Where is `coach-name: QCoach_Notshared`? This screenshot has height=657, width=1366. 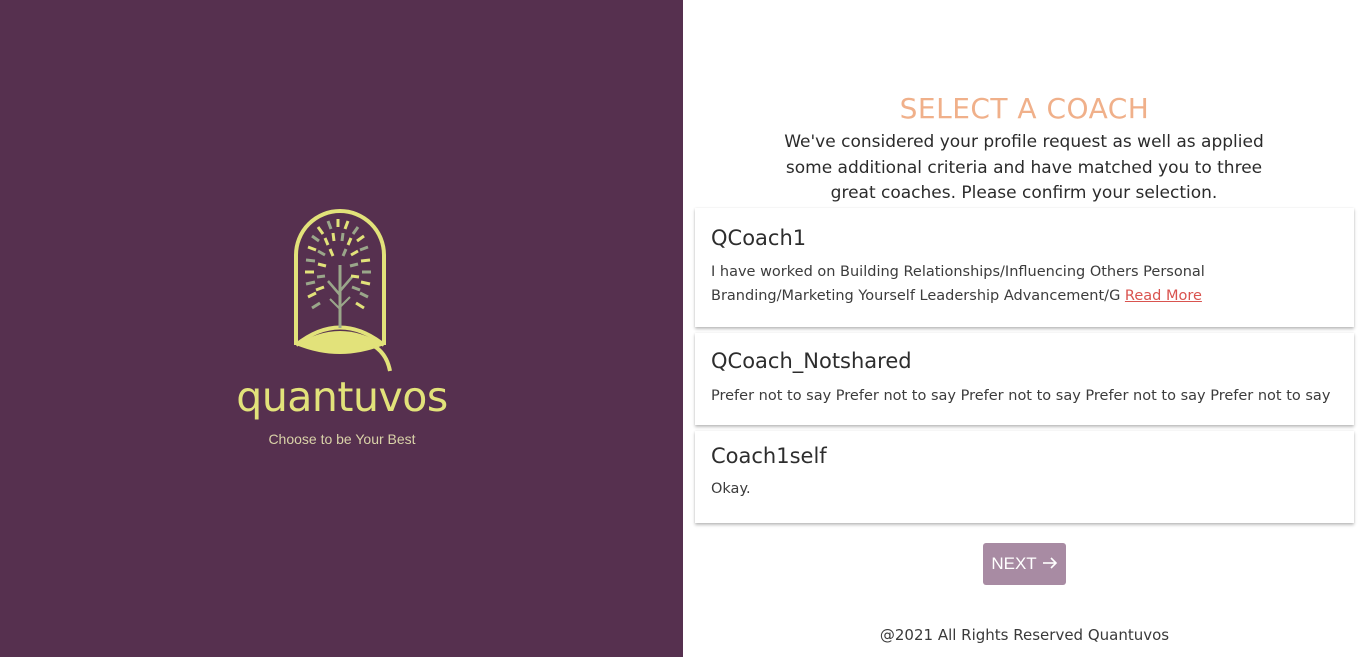 coach-name: QCoach_Notshared is located at coordinates (811, 361).